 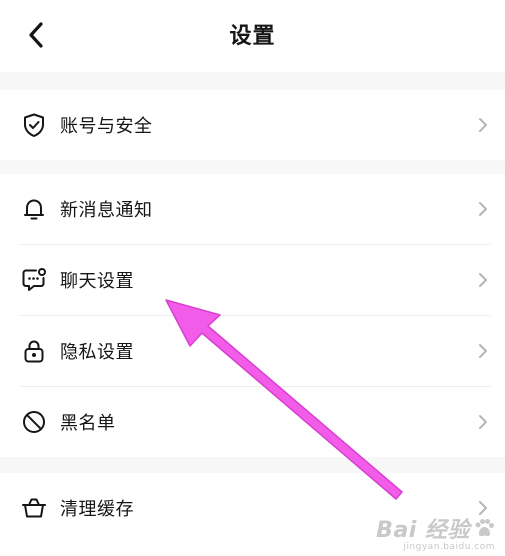 I want to click on baidu-watermark: Bai 经验 jingyan.baidu.com, so click(x=435, y=532).